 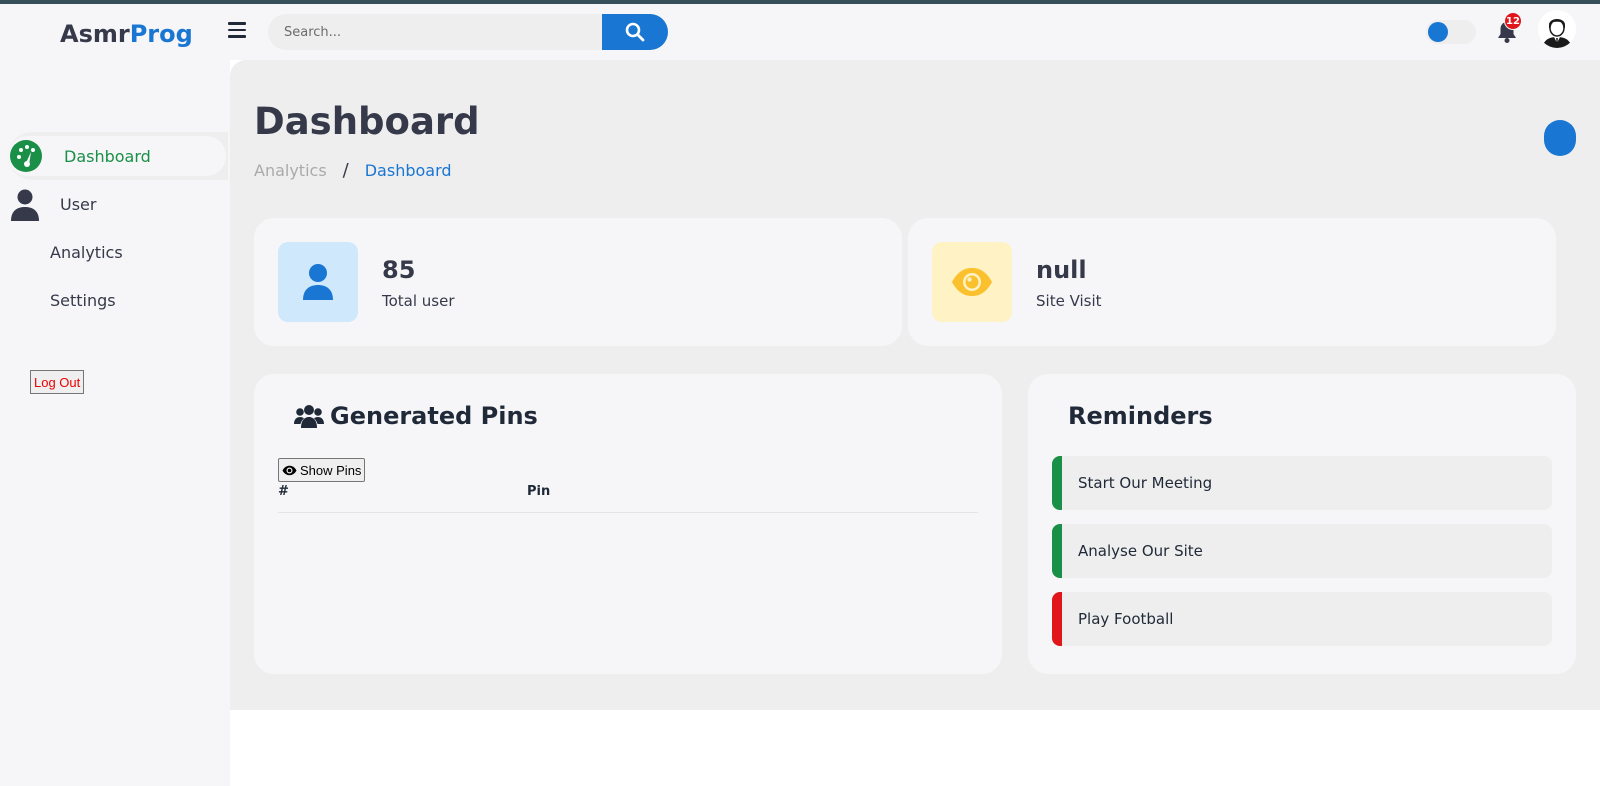 I want to click on sidebar-item-user: User, so click(x=114, y=204).